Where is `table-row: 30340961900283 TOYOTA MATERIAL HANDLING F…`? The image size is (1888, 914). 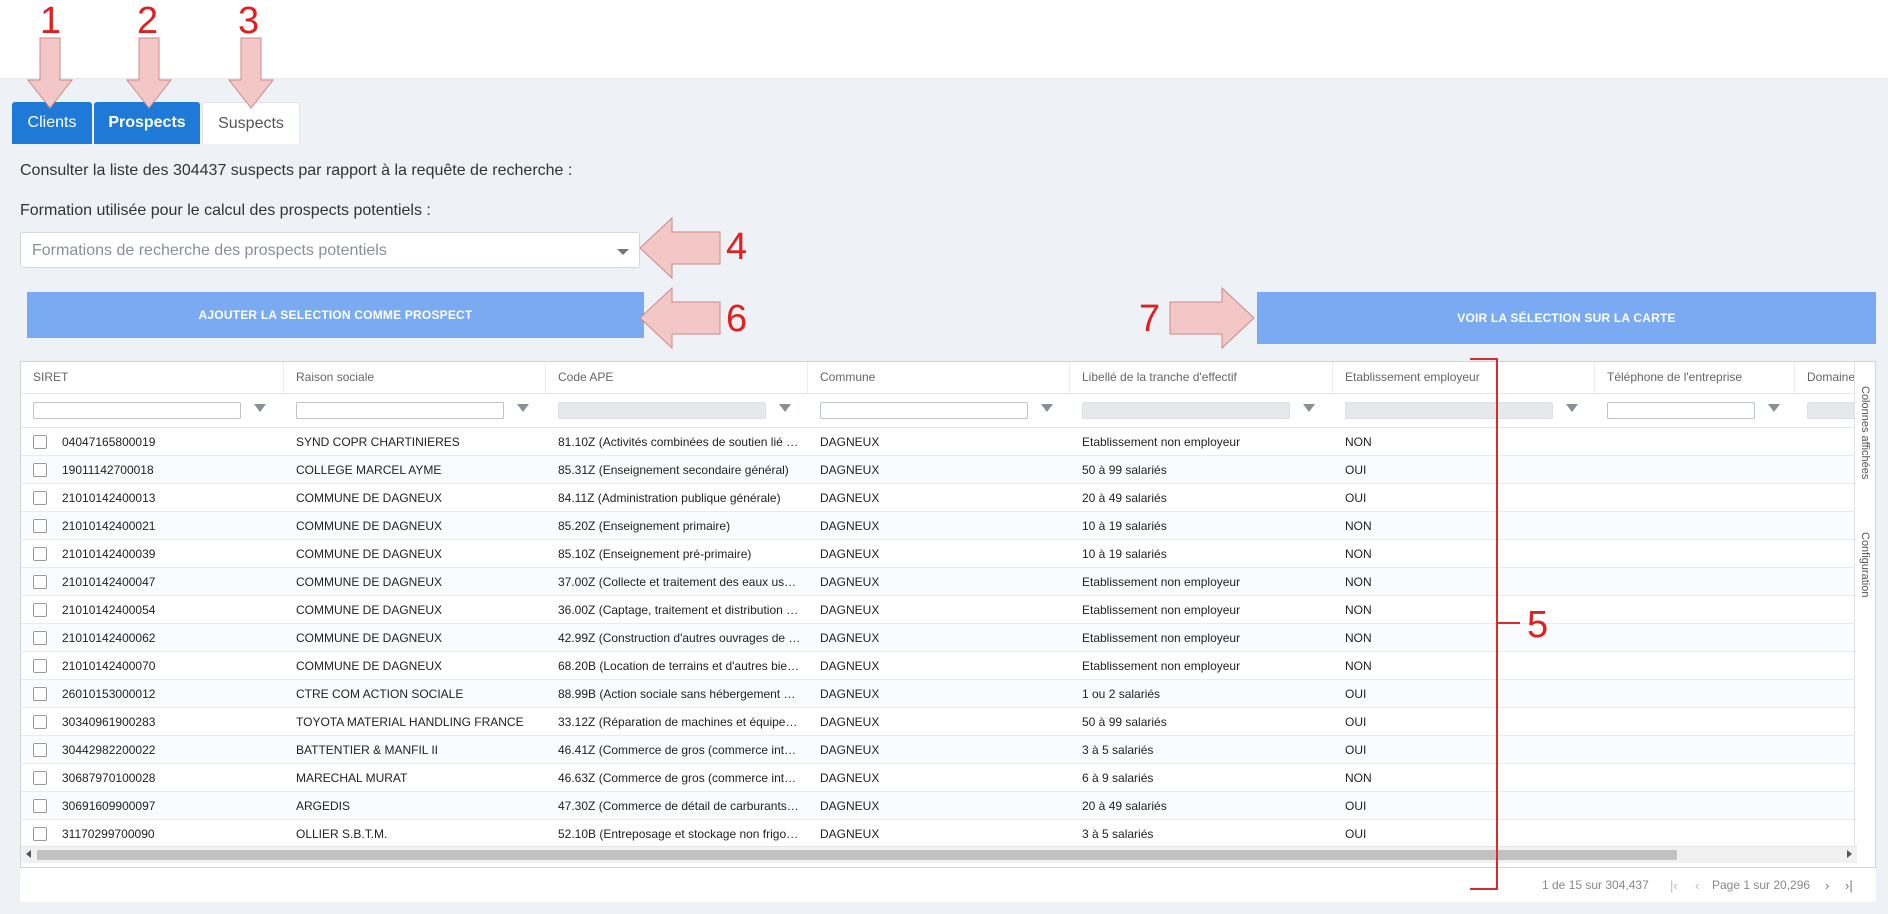
table-row: 30340961900283 TOYOTA MATERIAL HANDLING F… is located at coordinates (939, 722).